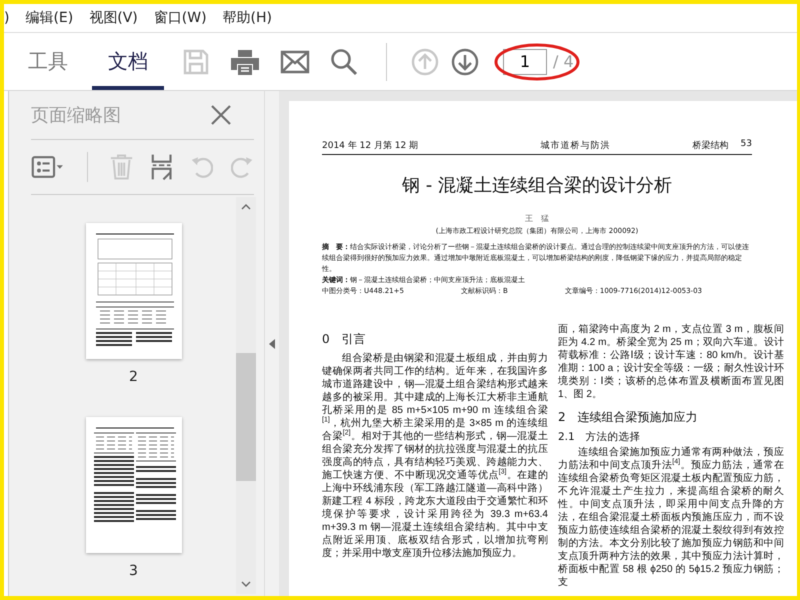  I want to click on menu-item: 编辑(E), so click(49, 18).